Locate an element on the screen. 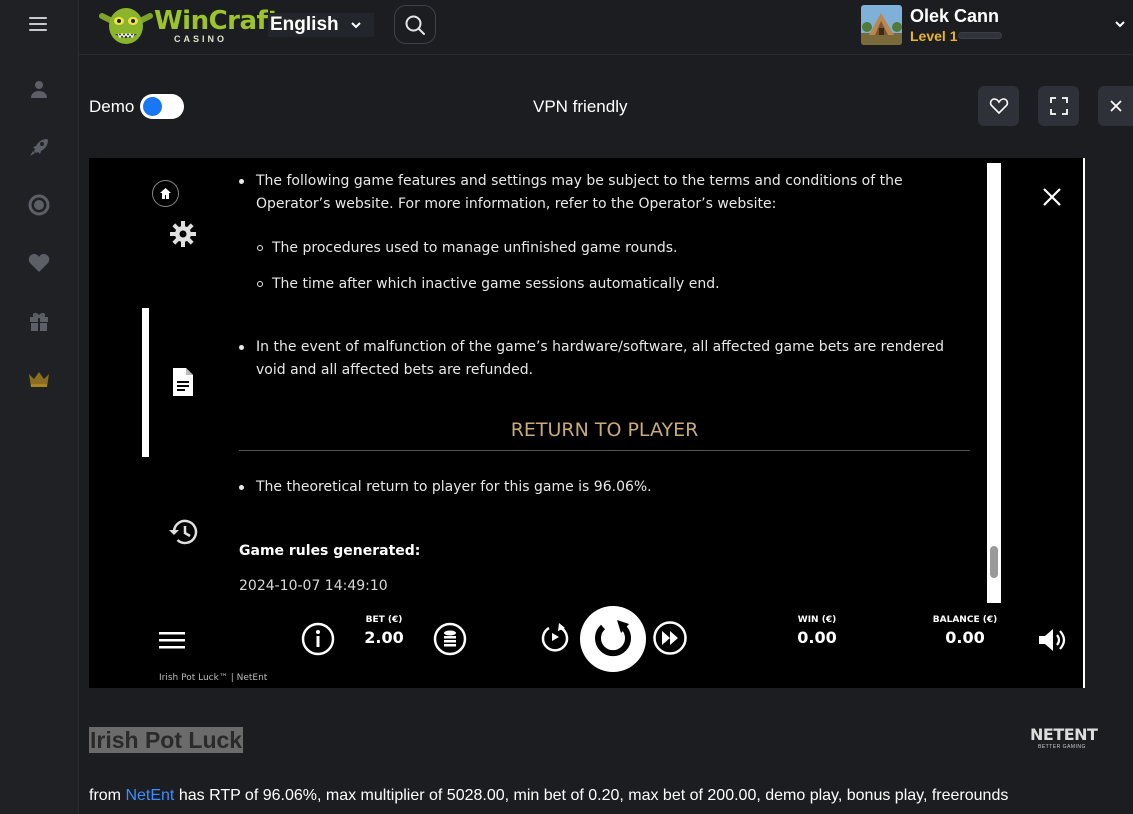  history-button is located at coordinates (183, 532).